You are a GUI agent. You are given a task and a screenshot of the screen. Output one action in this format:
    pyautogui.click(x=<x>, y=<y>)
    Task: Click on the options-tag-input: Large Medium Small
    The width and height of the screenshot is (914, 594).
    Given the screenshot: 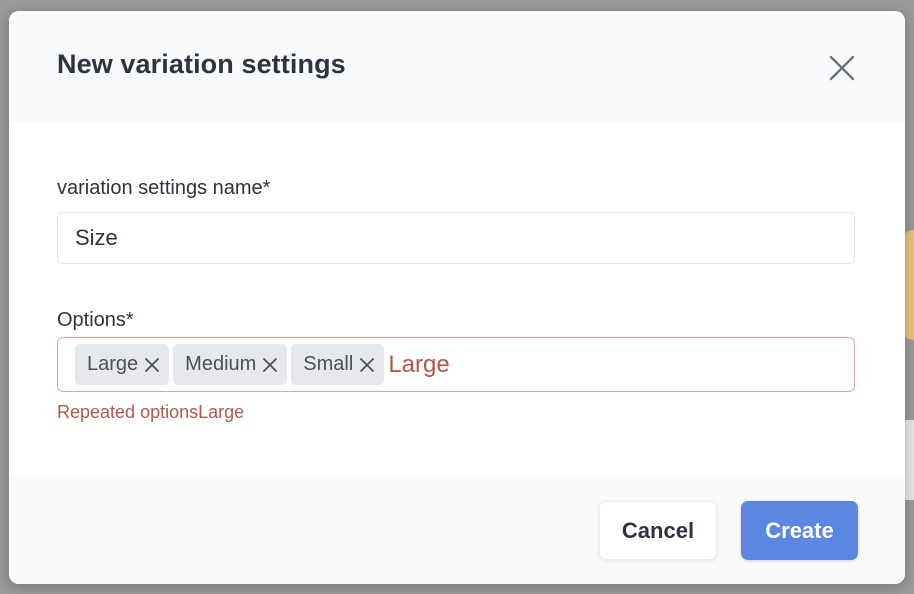 What is the action you would take?
    pyautogui.click(x=456, y=364)
    